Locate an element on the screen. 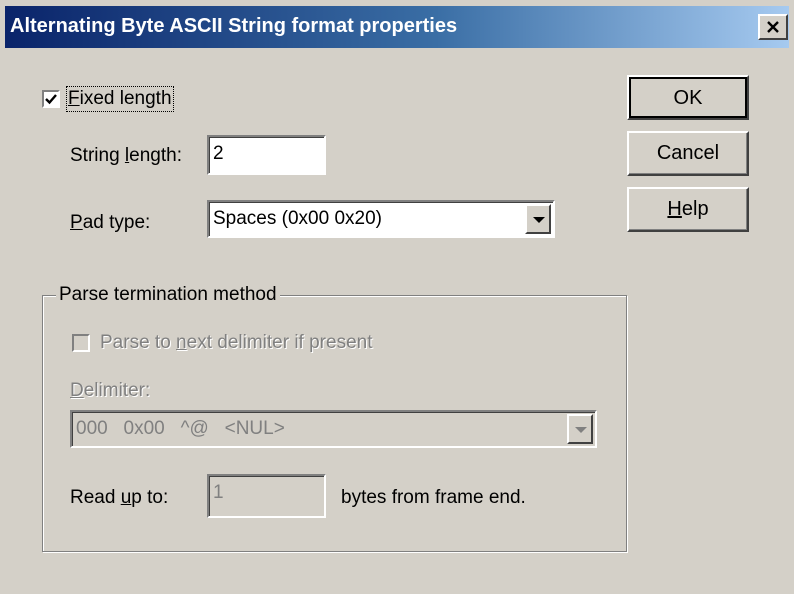  pad-type-label: Pad type: is located at coordinates (110, 222).